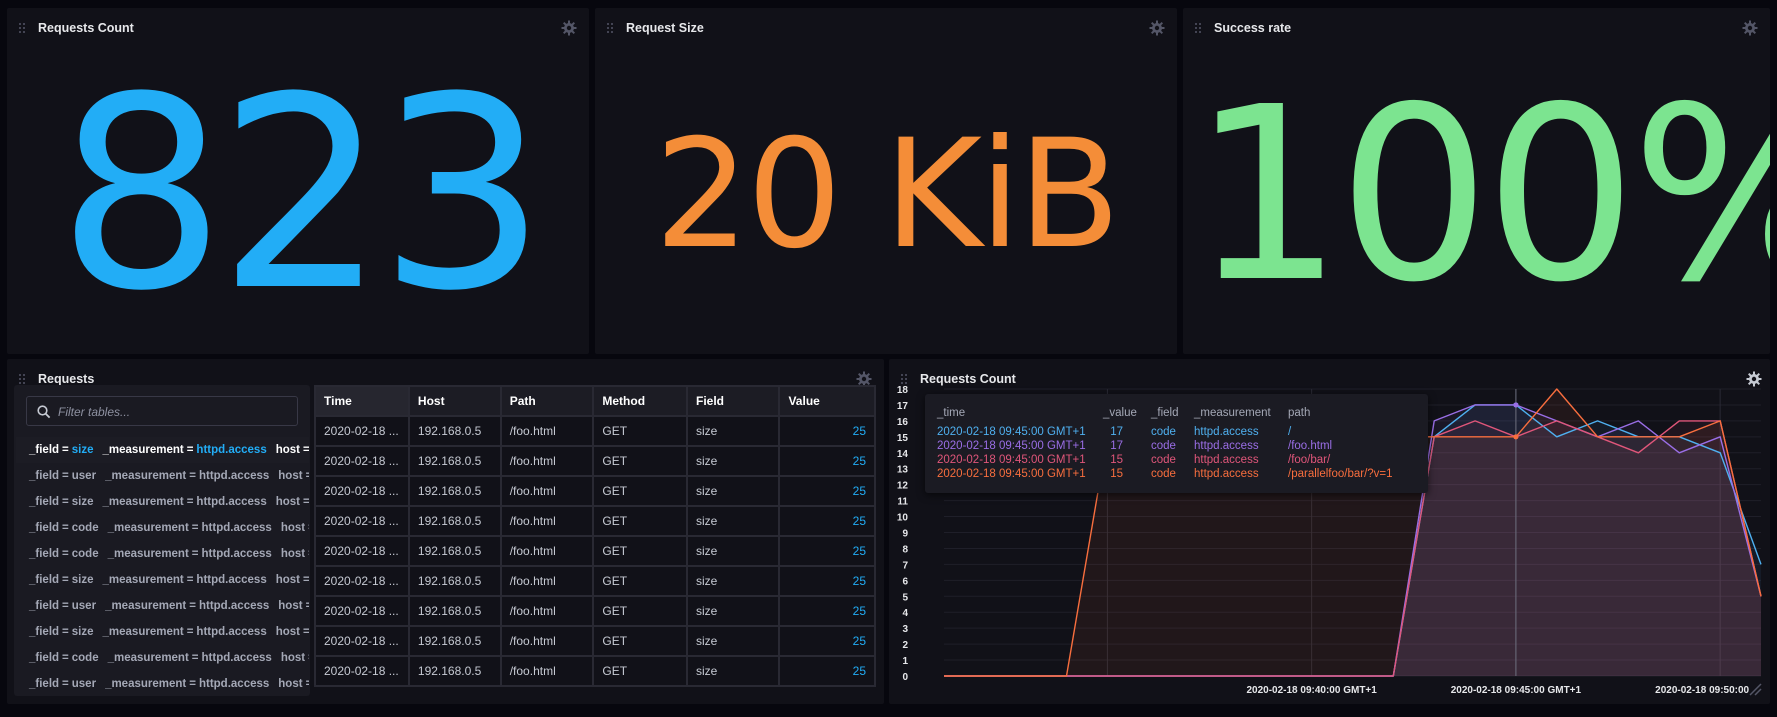 This screenshot has width=1777, height=717. I want to click on y-tick-label: 5, so click(905, 597).